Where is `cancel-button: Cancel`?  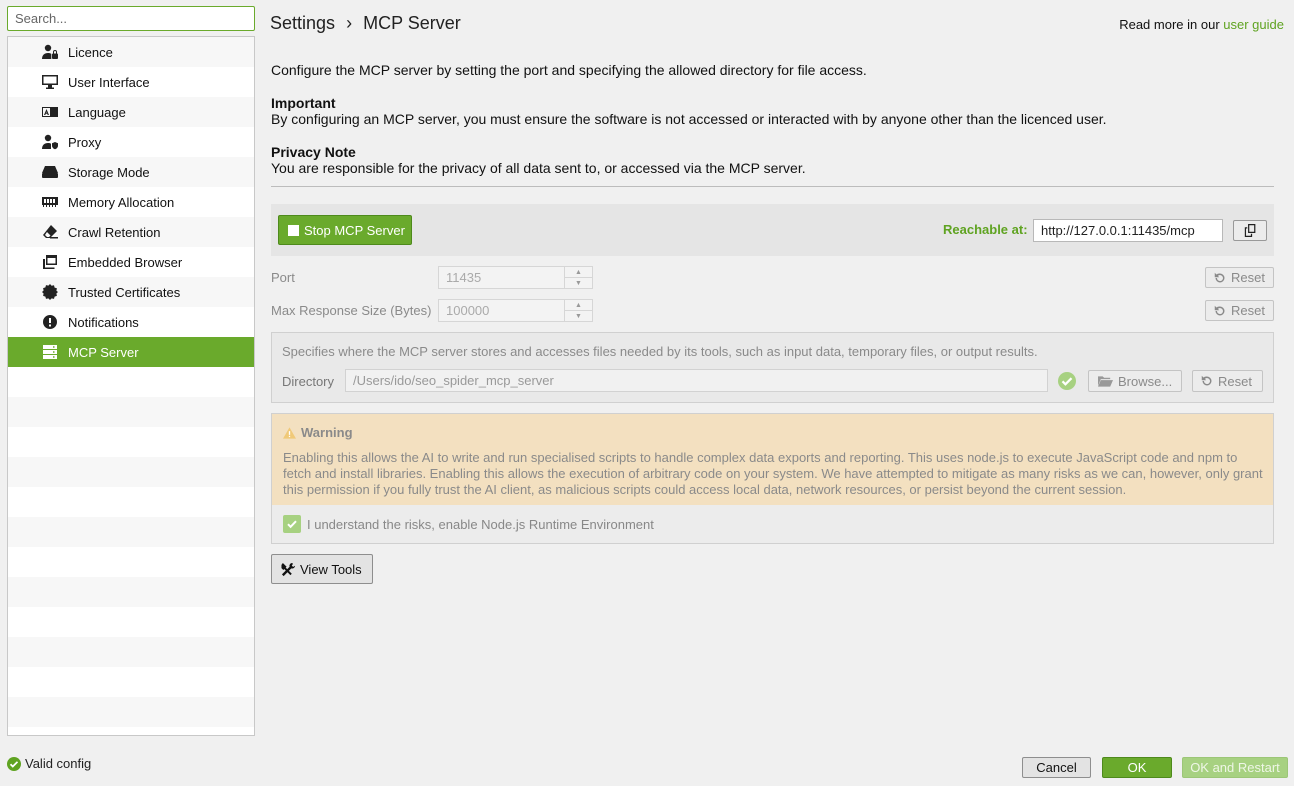 cancel-button: Cancel is located at coordinates (1056, 767).